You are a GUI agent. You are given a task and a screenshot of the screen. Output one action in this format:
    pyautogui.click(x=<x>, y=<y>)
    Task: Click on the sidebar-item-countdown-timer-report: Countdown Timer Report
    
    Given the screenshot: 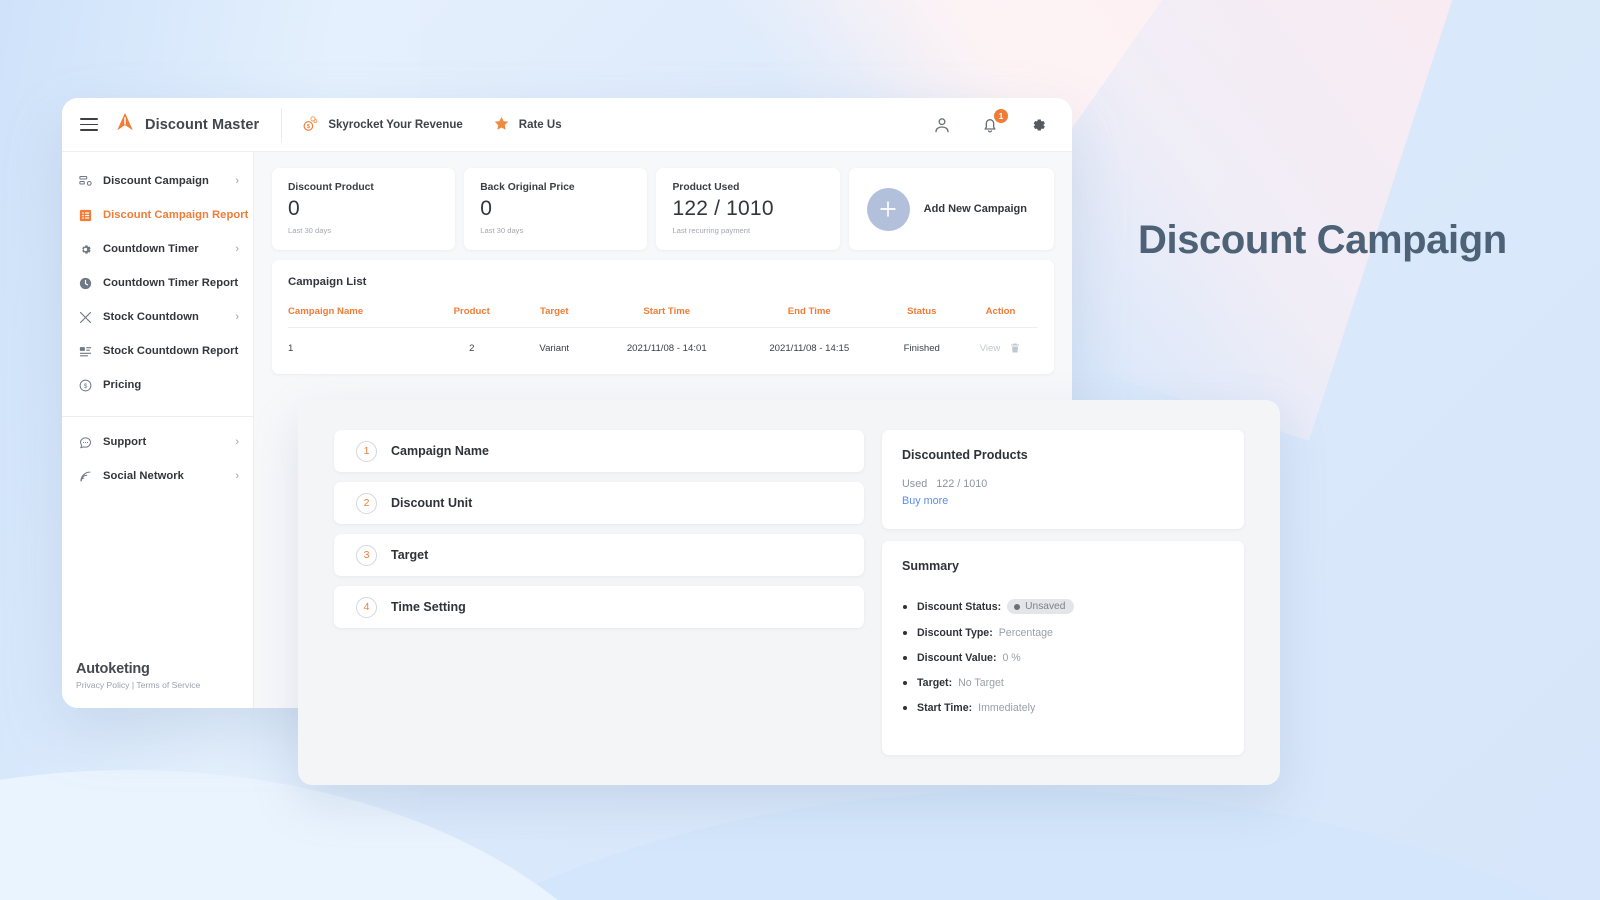 What is the action you would take?
    pyautogui.click(x=157, y=283)
    